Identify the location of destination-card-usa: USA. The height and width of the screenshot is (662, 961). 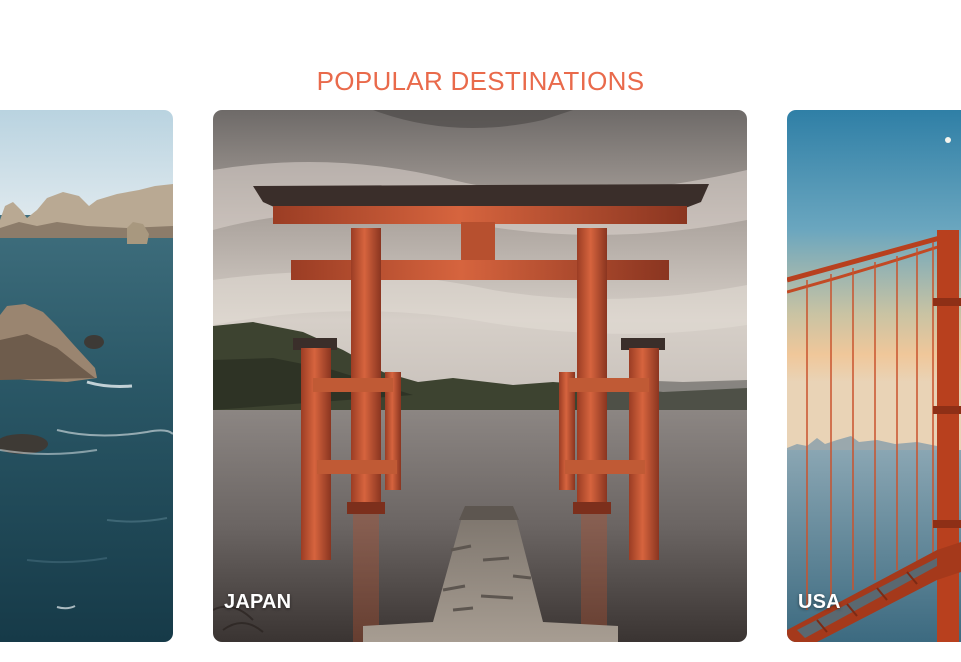
(874, 376).